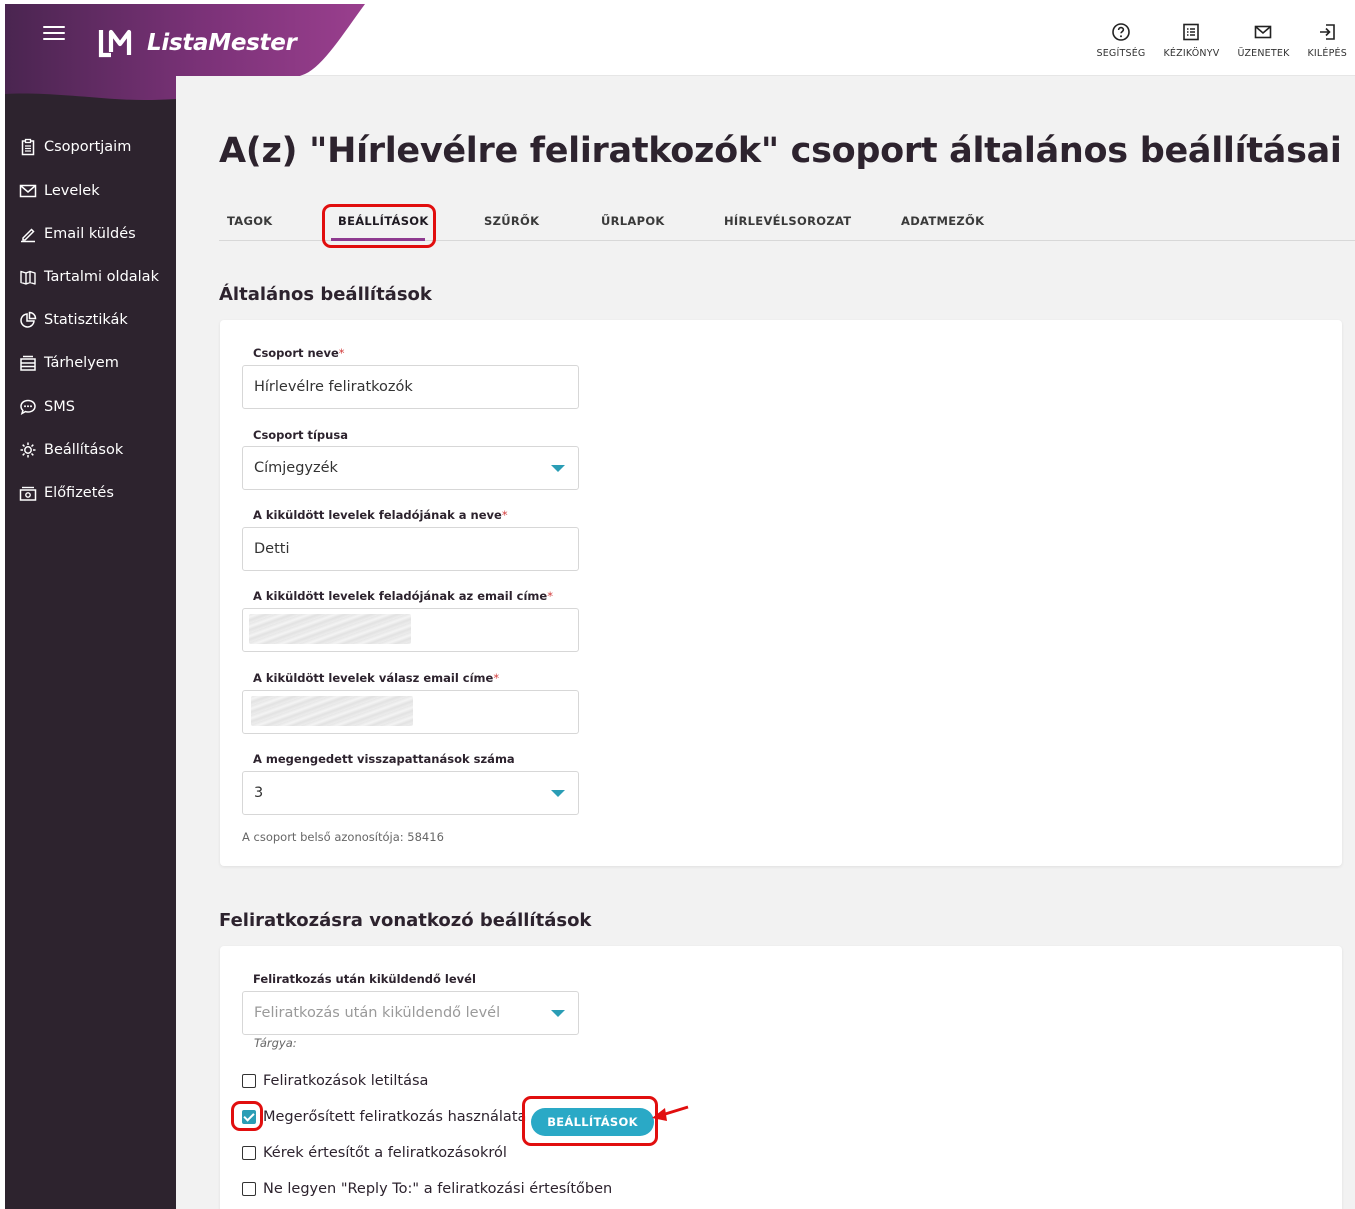 This screenshot has height=1209, width=1355. I want to click on bounces-select: 3, so click(410, 793).